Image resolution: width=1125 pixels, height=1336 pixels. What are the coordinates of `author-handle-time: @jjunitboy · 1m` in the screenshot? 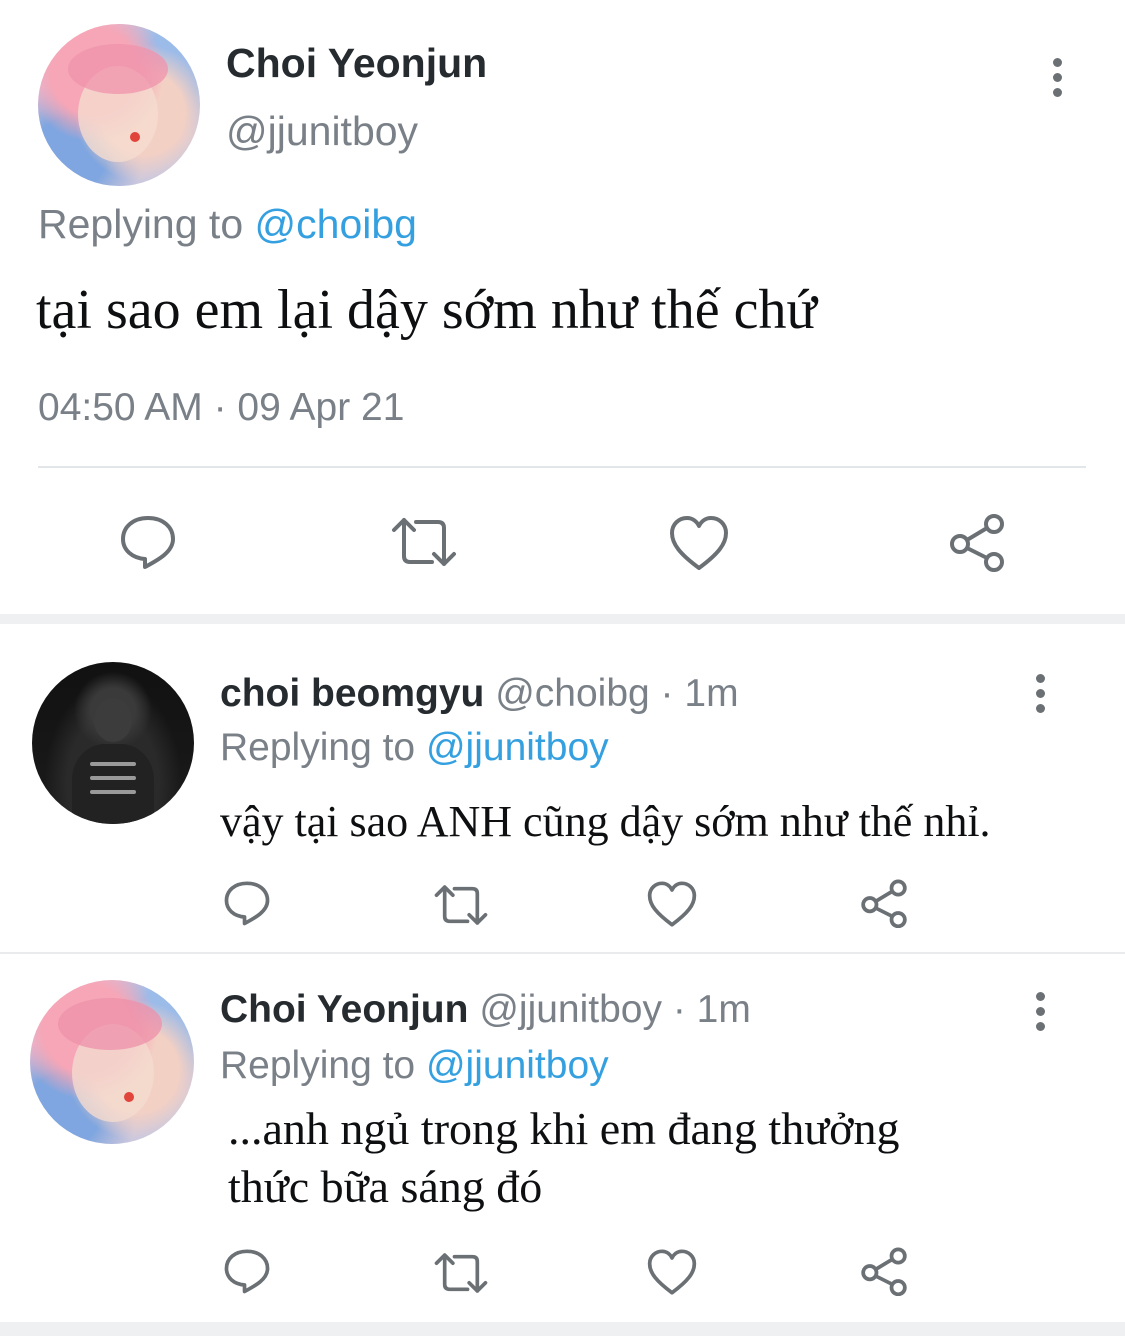 It's located at (615, 1009).